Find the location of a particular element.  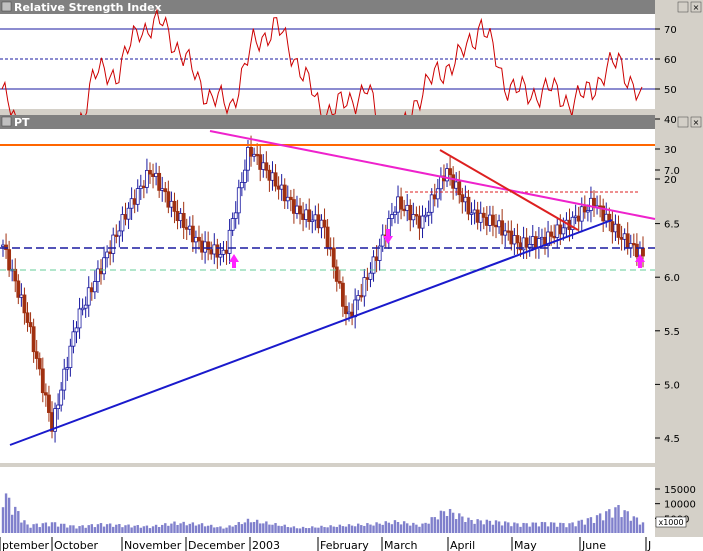

month-label: November is located at coordinates (153, 545).